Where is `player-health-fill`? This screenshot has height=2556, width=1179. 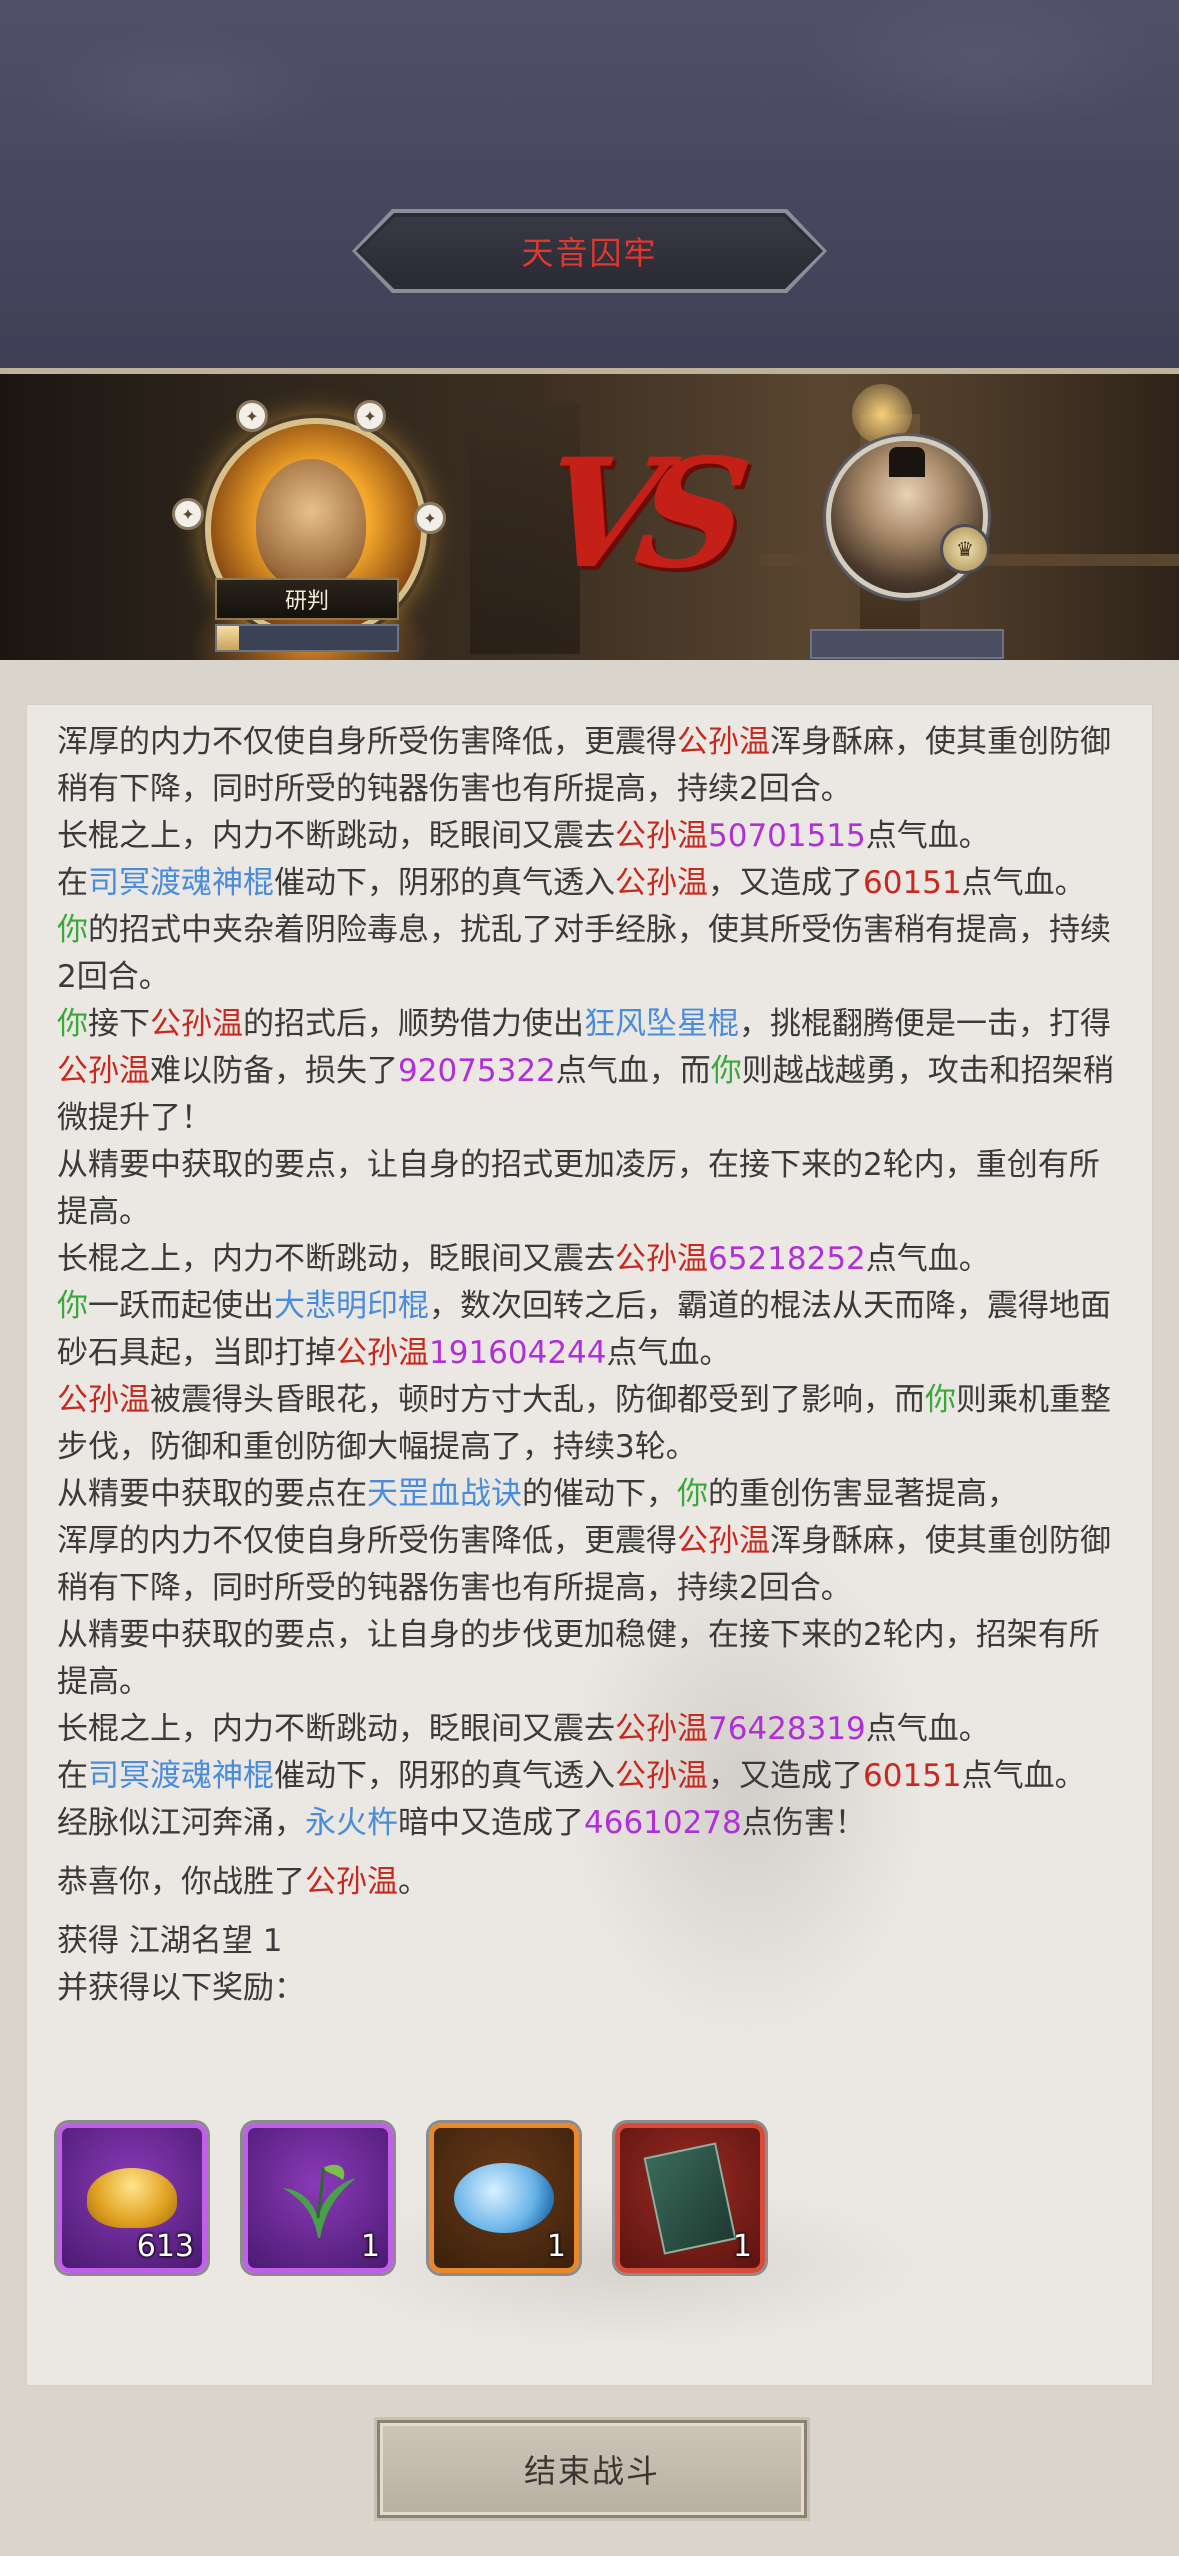 player-health-fill is located at coordinates (228, 638).